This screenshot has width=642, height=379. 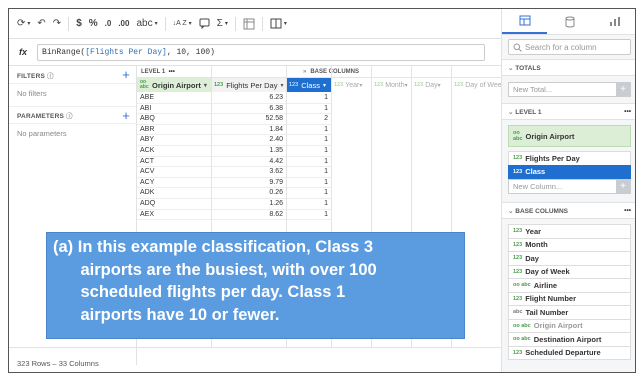 I want to click on decrease-decimal-button: .0, so click(x=108, y=23).